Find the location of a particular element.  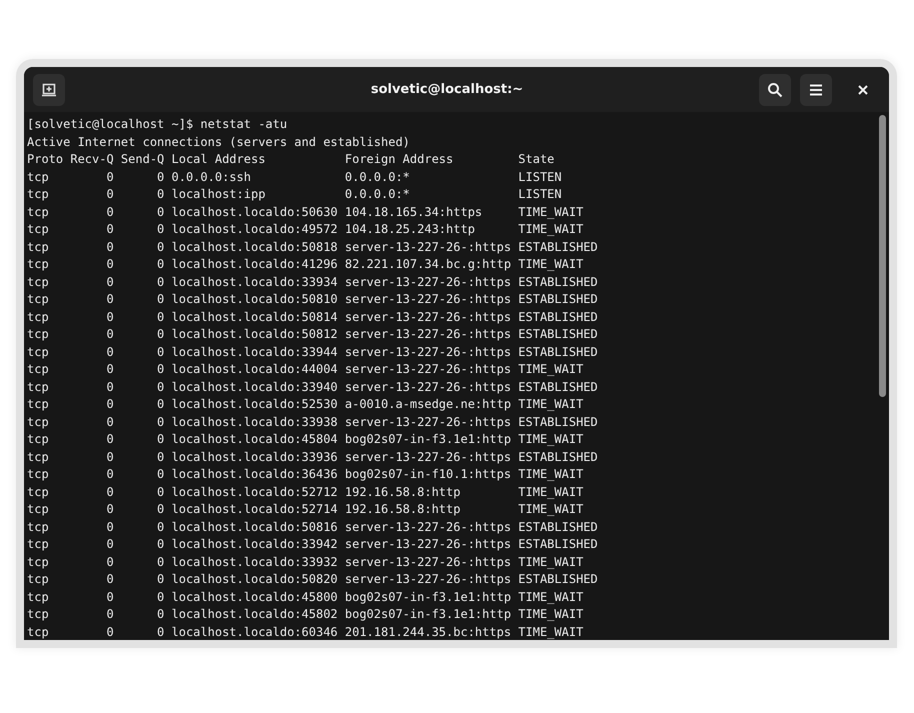

search-icon is located at coordinates (775, 90).